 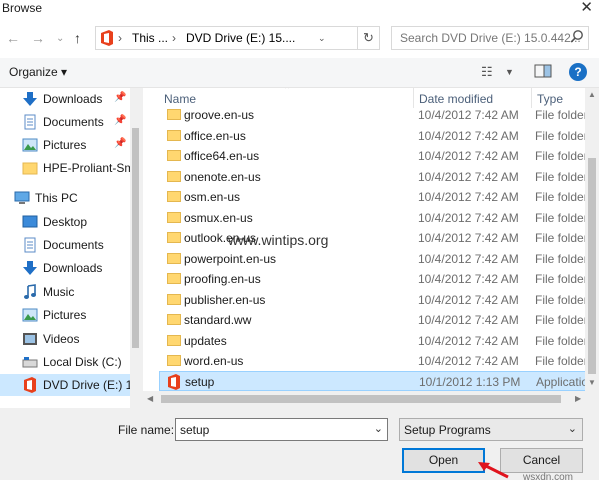 What do you see at coordinates (194, 430) in the screenshot?
I see `file-name-value: setup` at bounding box center [194, 430].